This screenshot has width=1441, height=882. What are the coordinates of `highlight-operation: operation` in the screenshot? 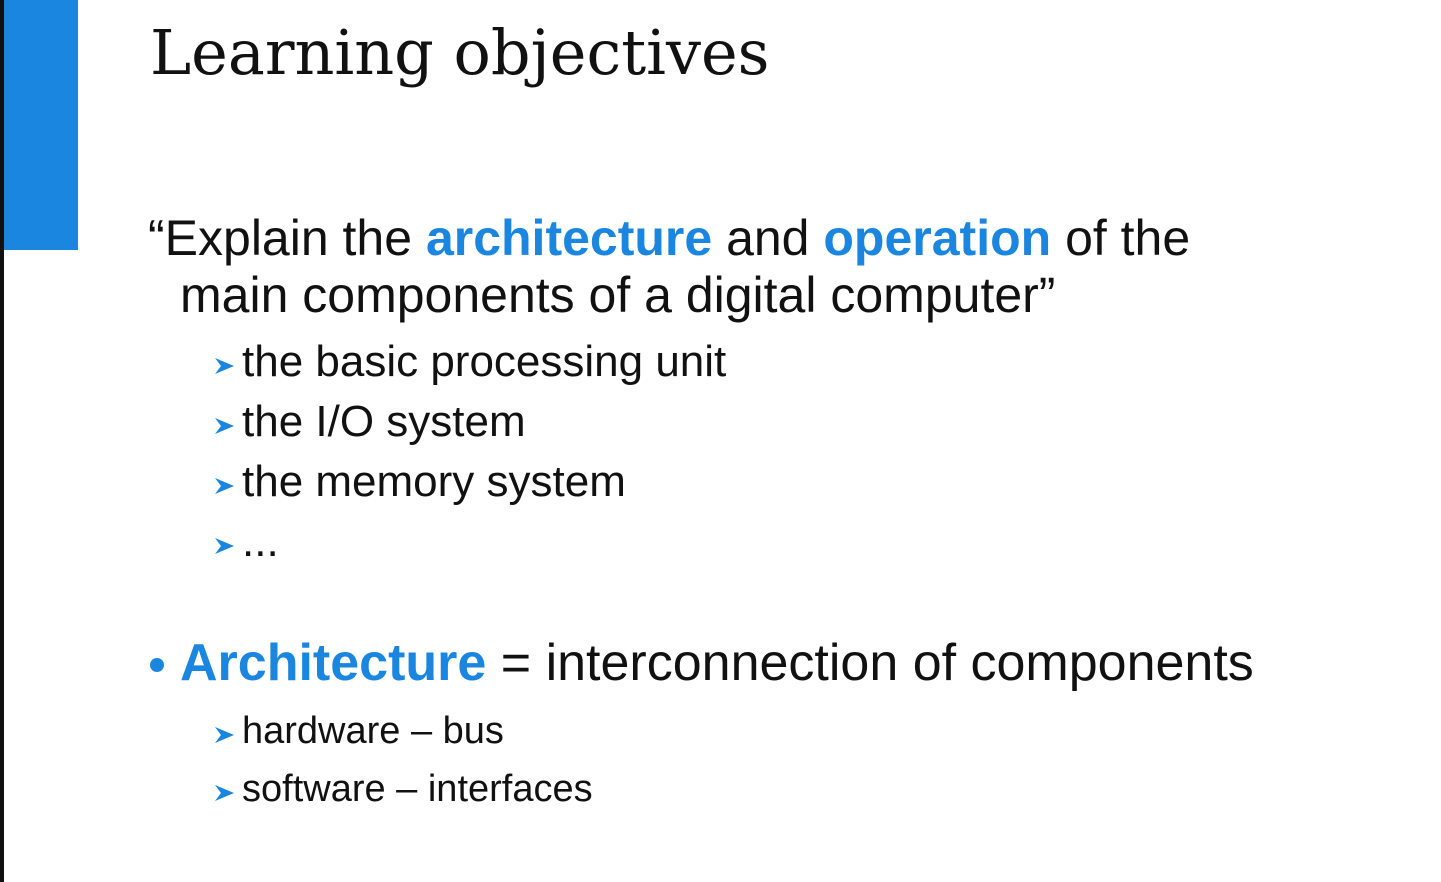 It's located at (937, 238).